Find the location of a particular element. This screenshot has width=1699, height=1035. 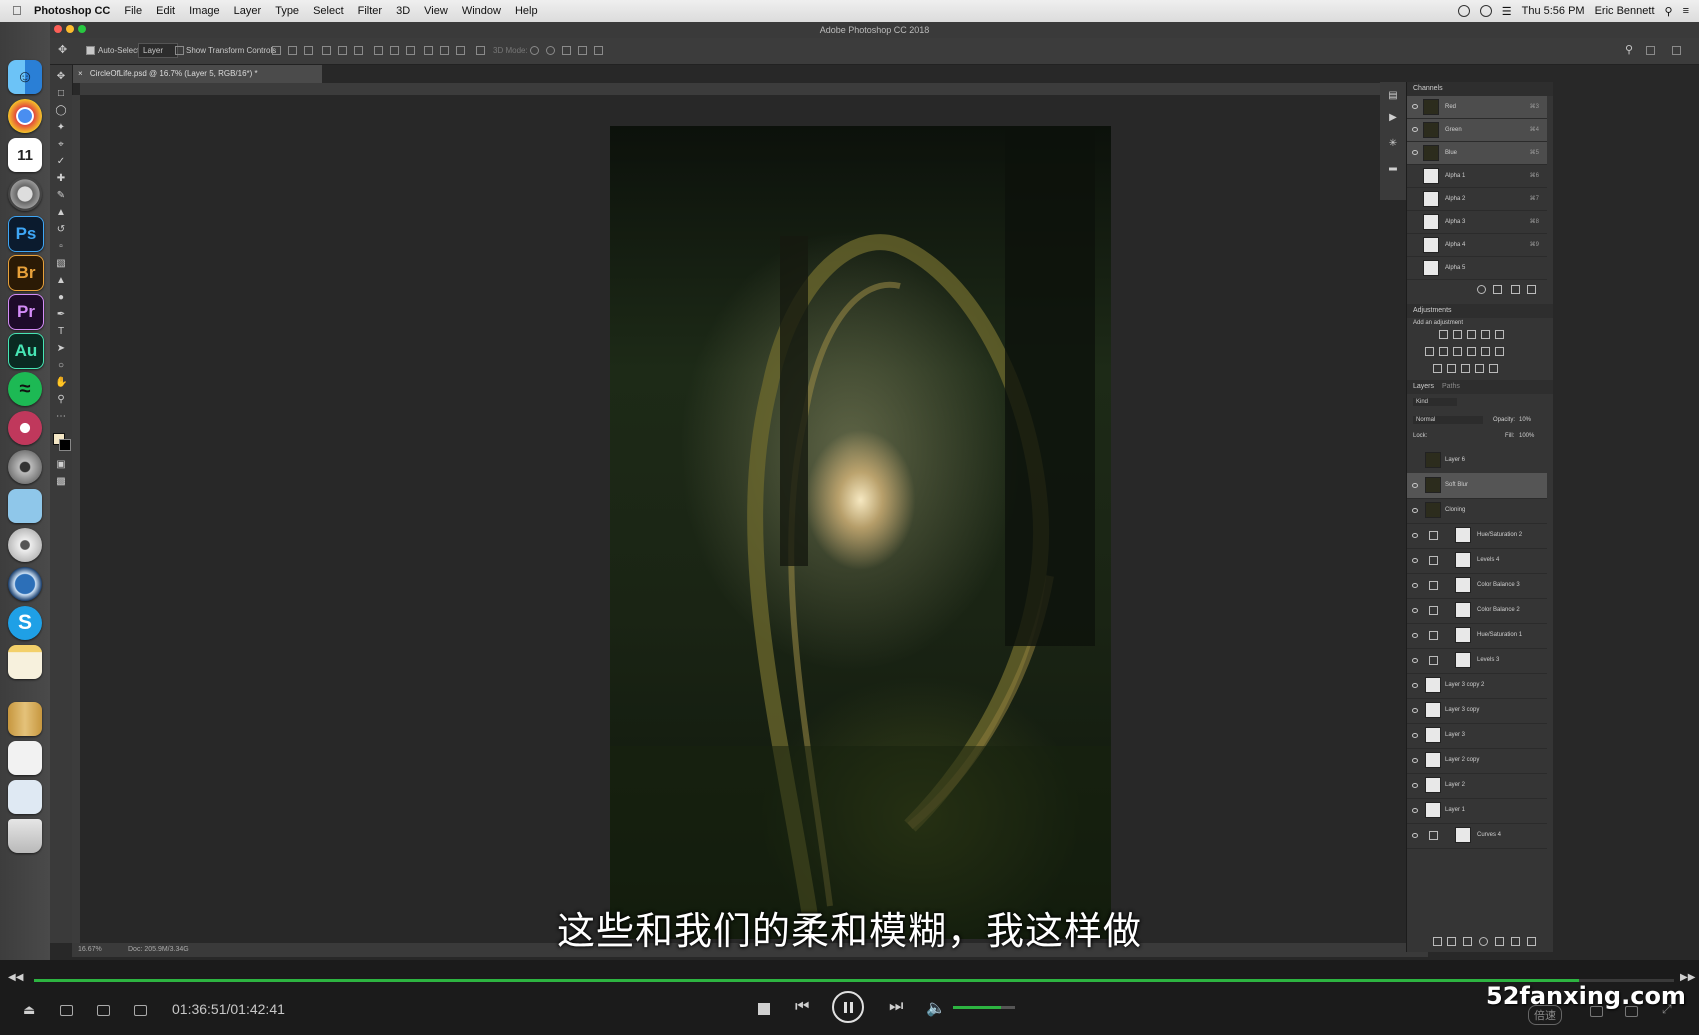

black-white-icon is located at coordinates (1457, 351).